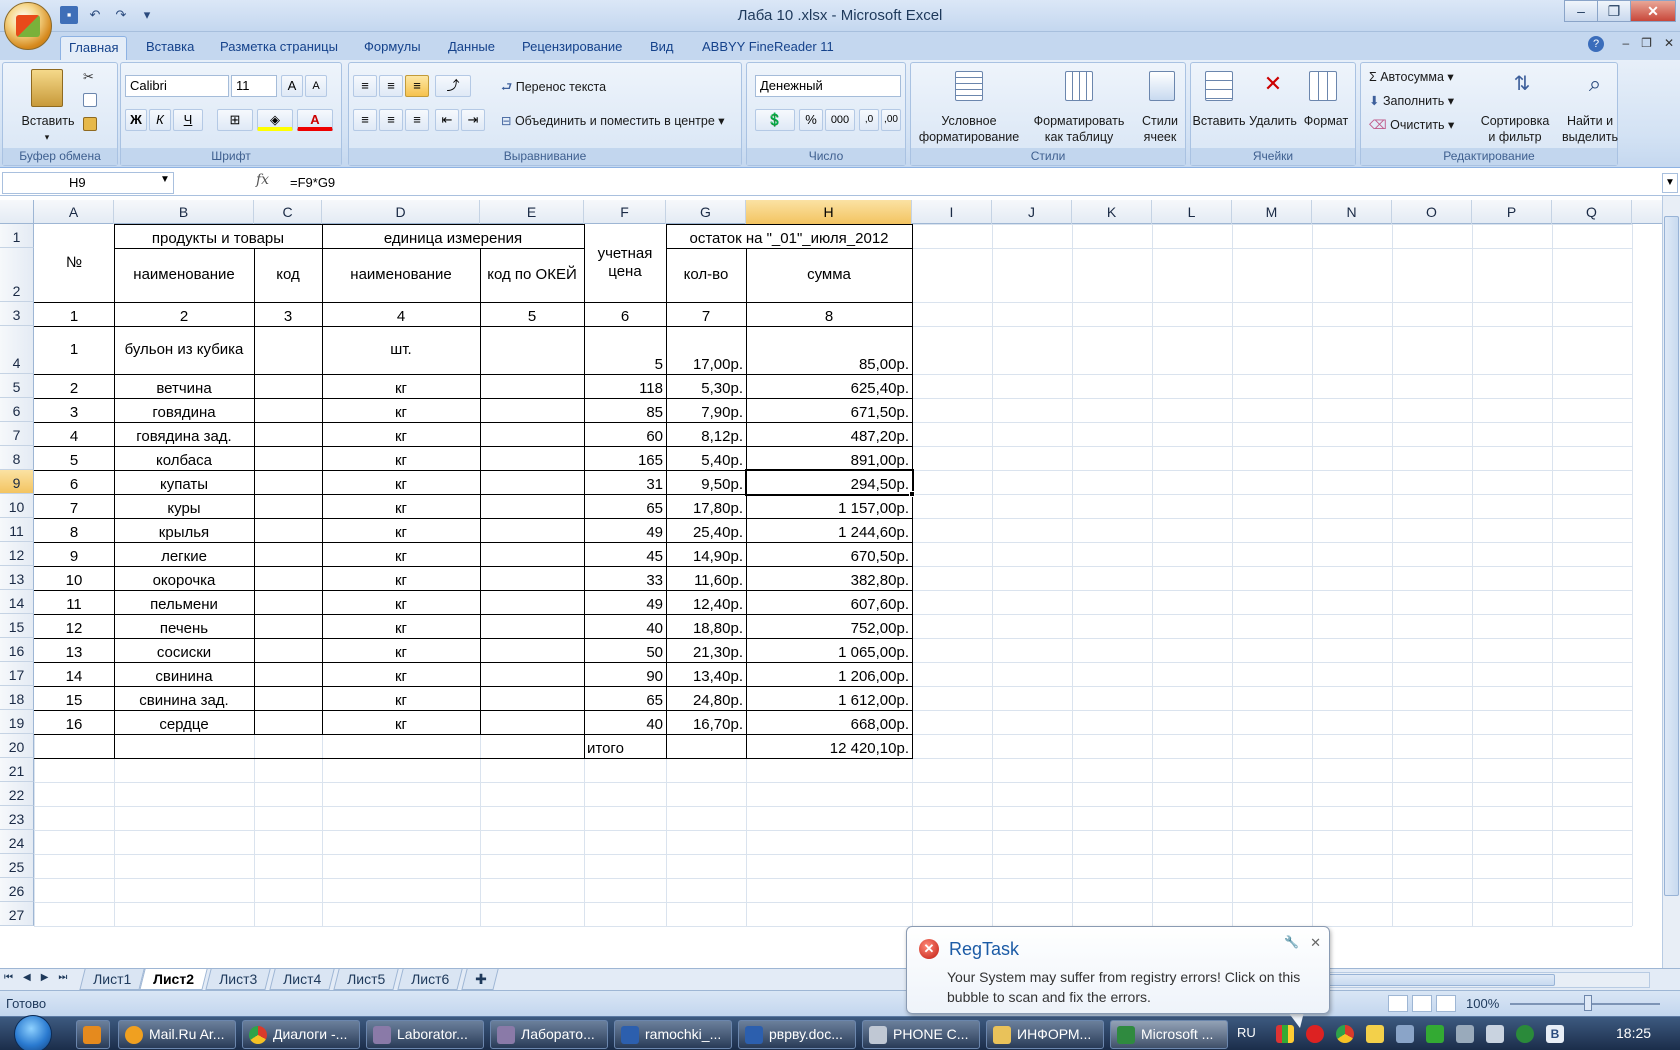  What do you see at coordinates (706, 530) in the screenshot?
I see `item-qty-cell: 25,40р.` at bounding box center [706, 530].